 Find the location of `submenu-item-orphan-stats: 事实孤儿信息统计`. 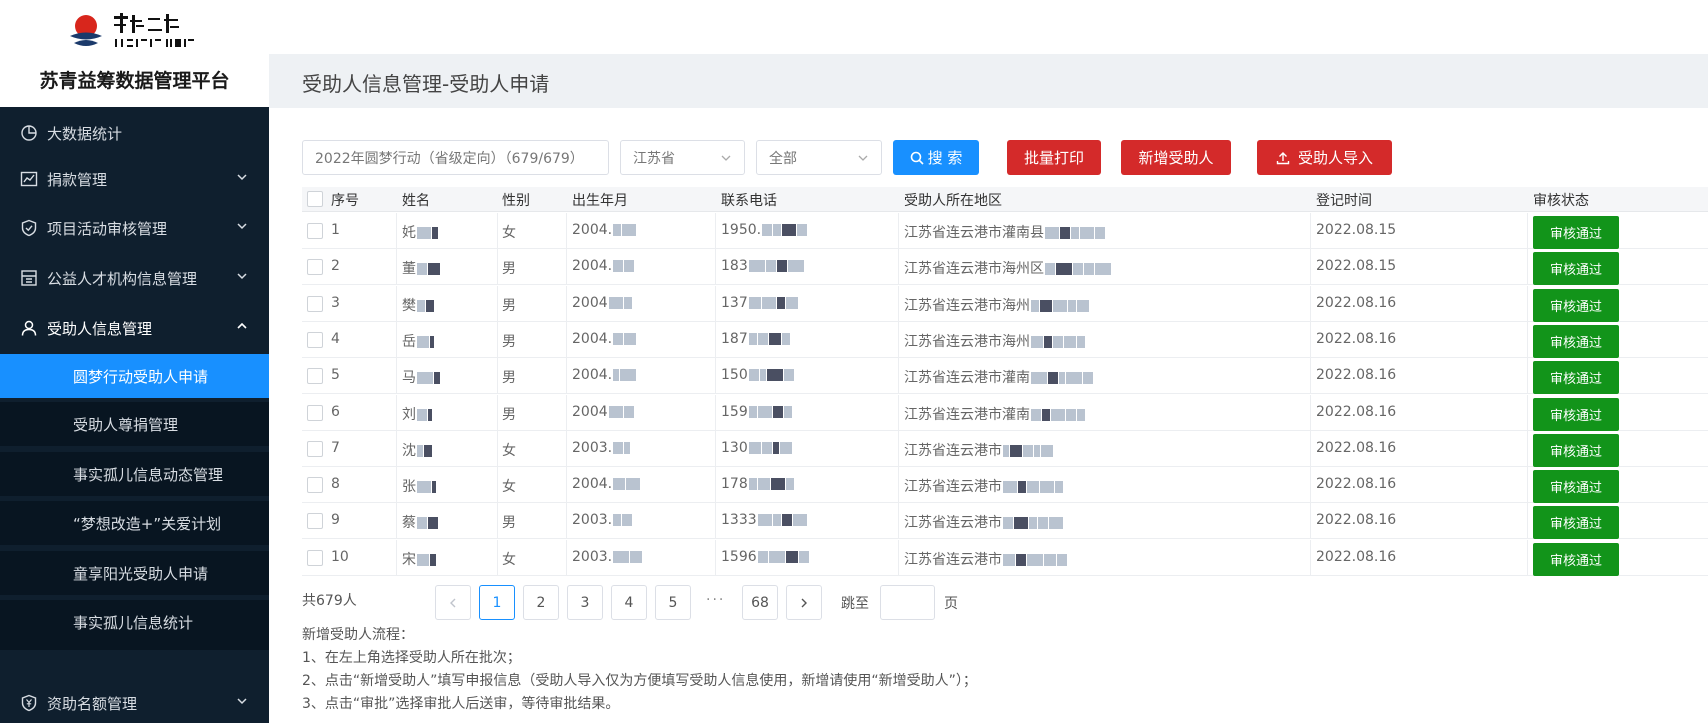

submenu-item-orphan-stats: 事实孤儿信息统计 is located at coordinates (134, 622).